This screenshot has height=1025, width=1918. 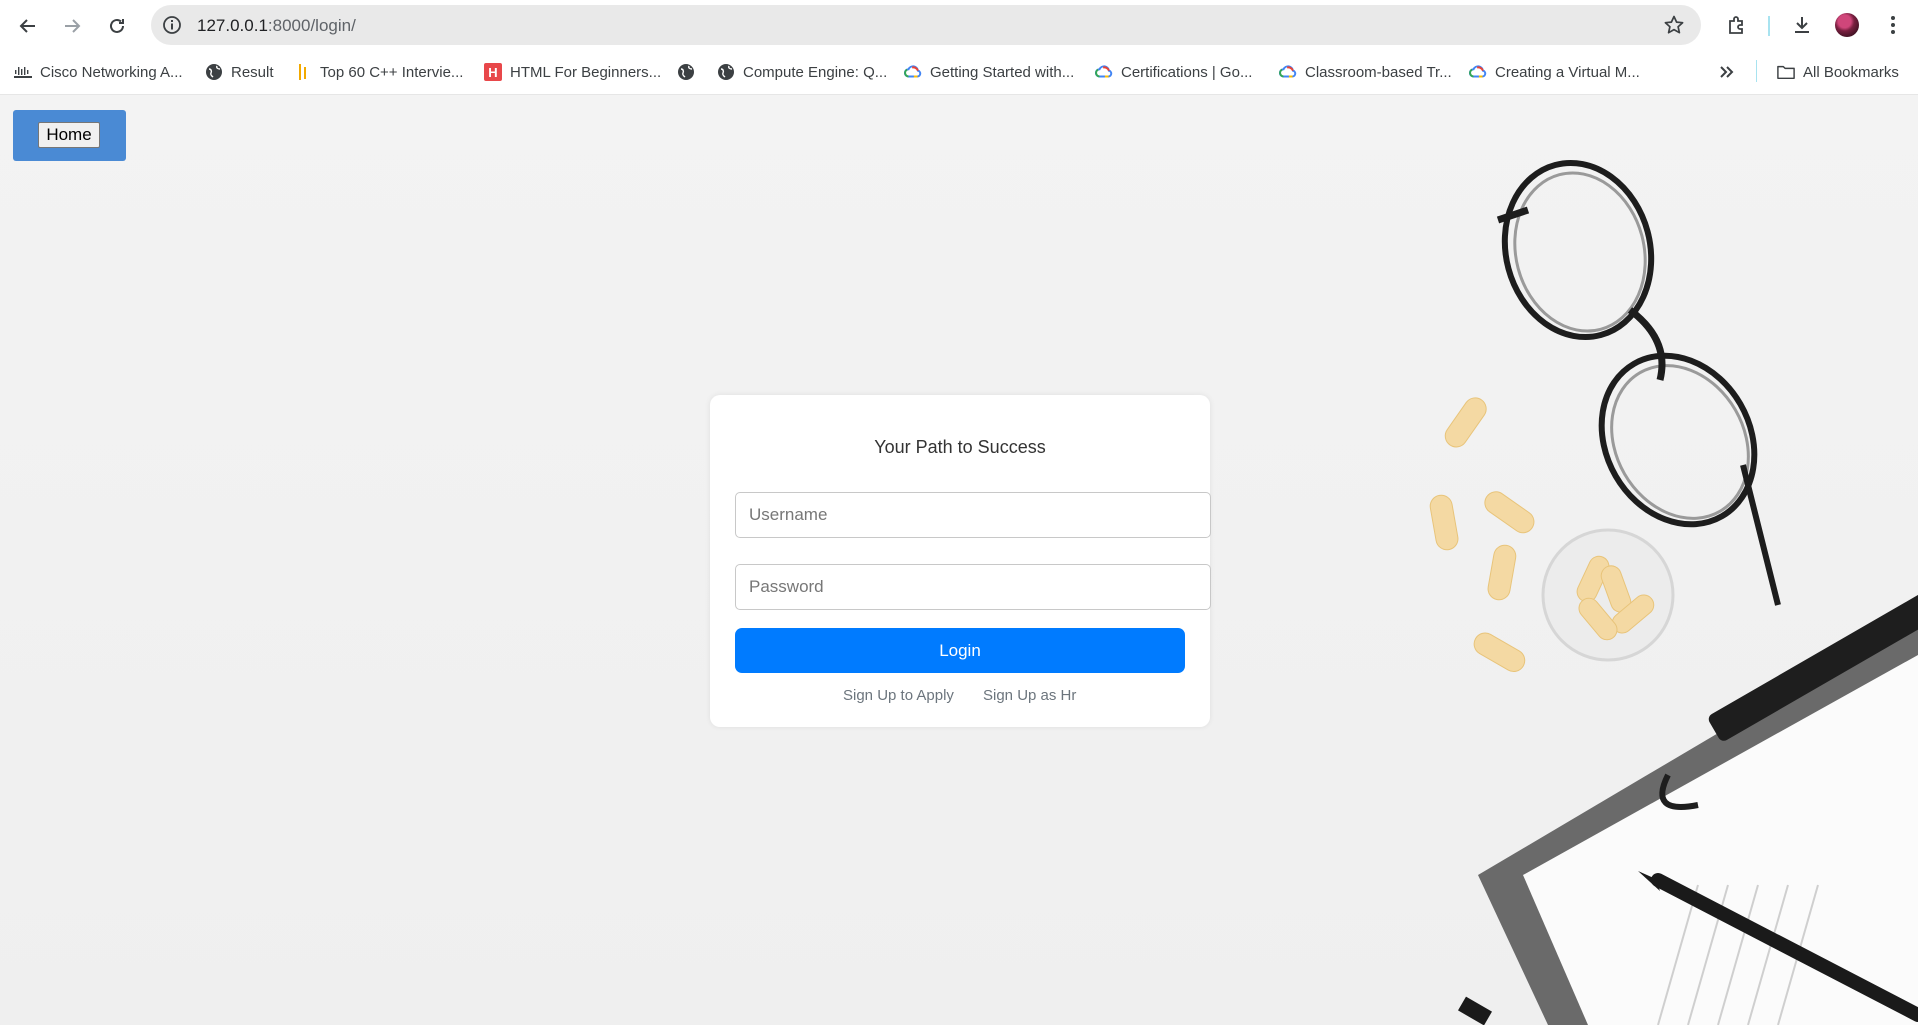 I want to click on chevron-double-right-icon, so click(x=1726, y=72).